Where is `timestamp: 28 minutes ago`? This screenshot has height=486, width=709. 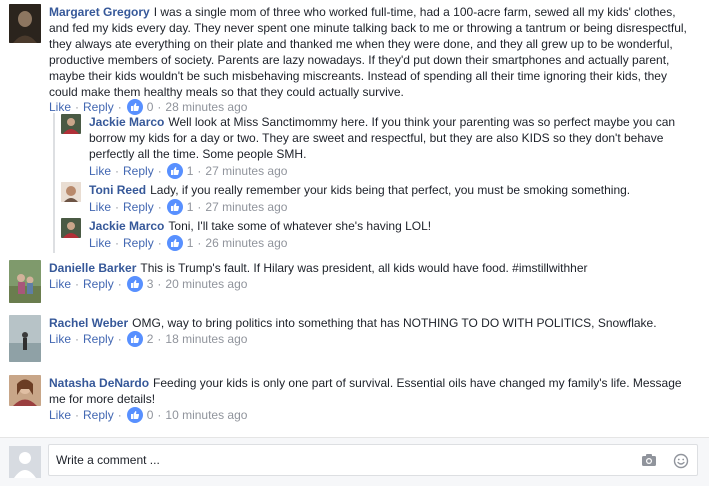 timestamp: 28 minutes ago is located at coordinates (206, 107).